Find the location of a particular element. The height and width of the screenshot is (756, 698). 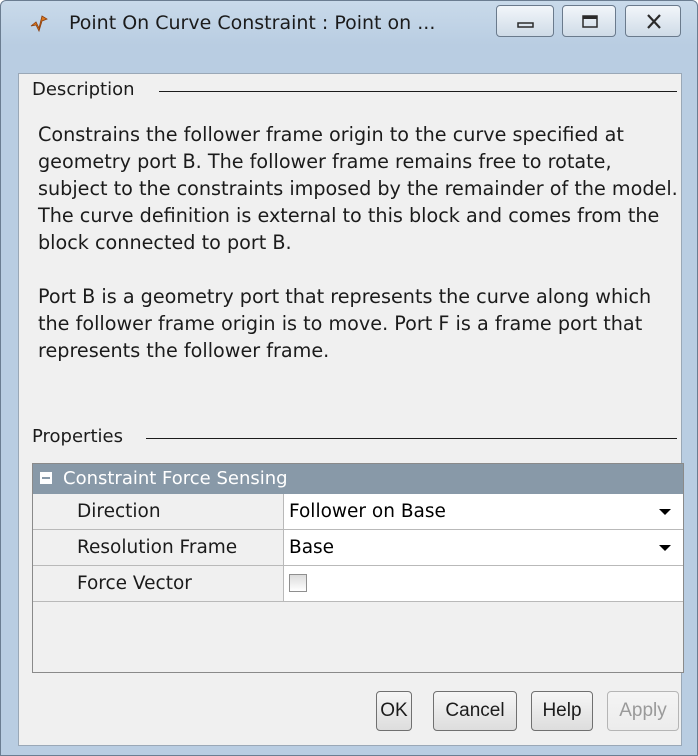

close-icon is located at coordinates (654, 21).